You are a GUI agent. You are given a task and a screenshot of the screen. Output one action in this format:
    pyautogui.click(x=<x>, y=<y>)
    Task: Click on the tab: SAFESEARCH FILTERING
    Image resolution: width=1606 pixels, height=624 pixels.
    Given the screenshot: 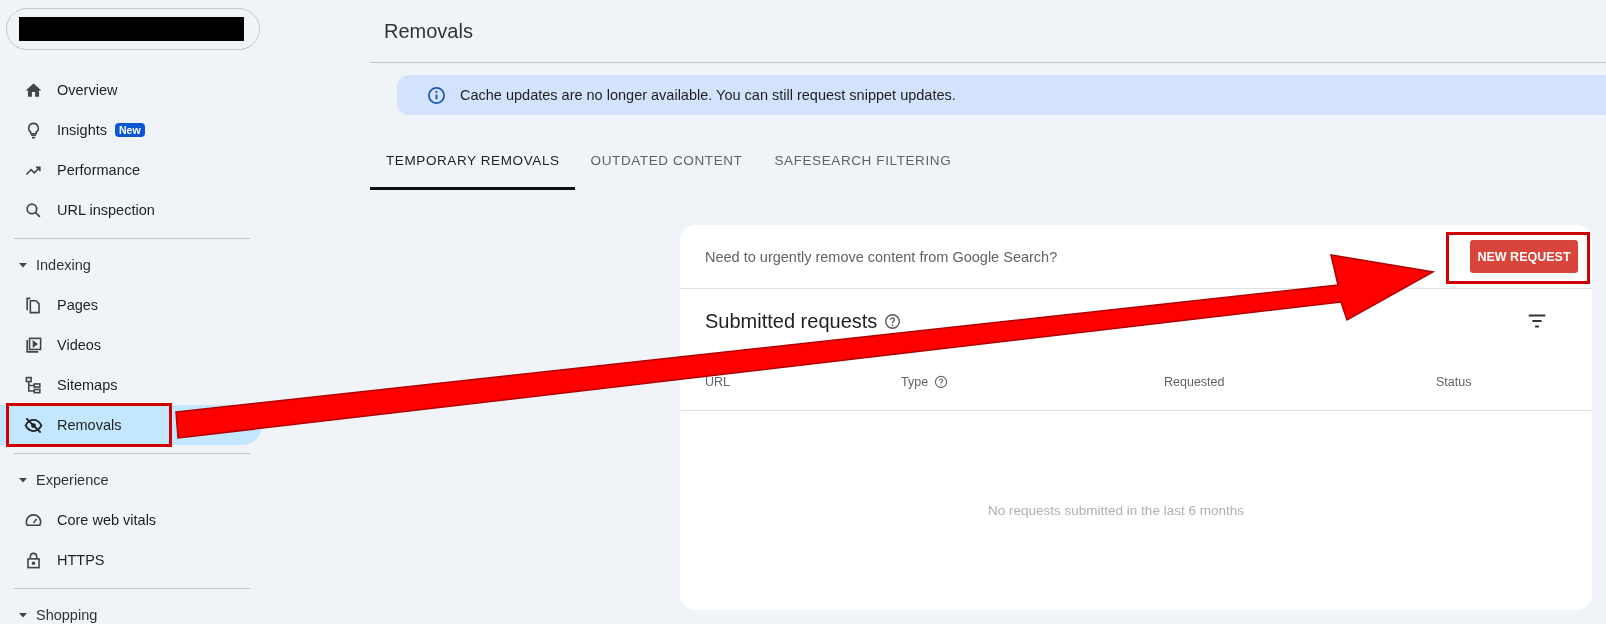 What is the action you would take?
    pyautogui.click(x=863, y=168)
    